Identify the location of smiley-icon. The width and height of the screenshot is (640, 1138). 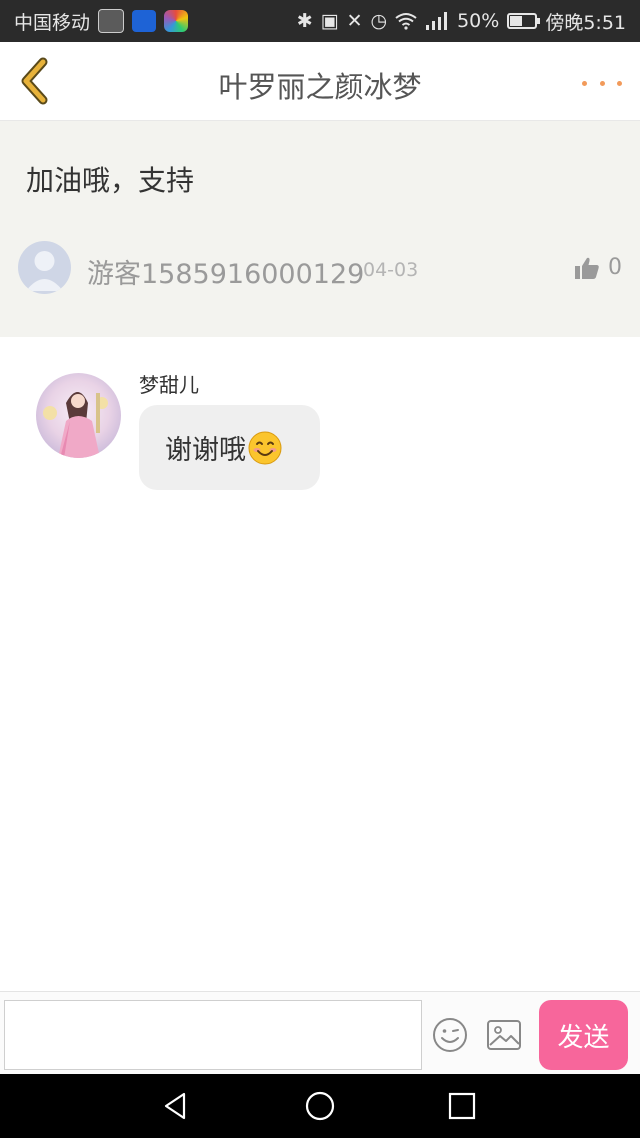
(450, 1035).